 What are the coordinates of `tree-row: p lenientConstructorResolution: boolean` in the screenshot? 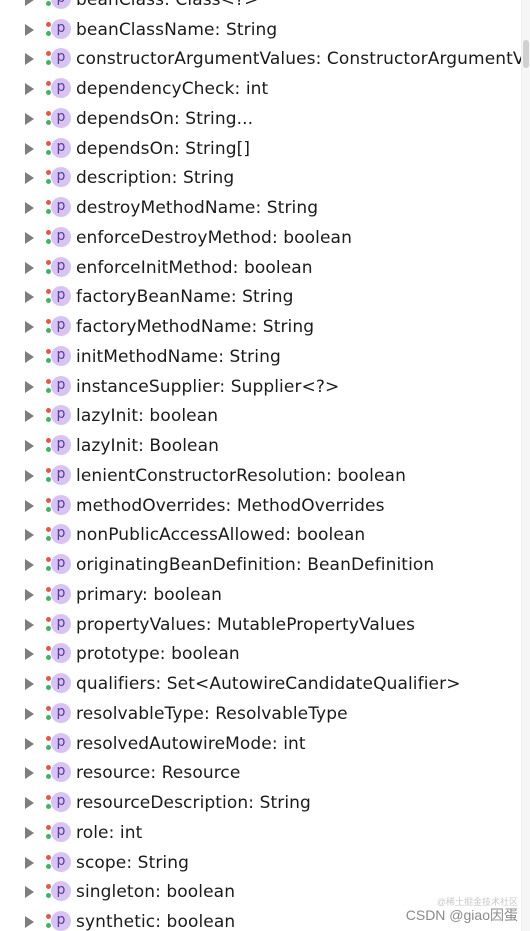 It's located at (261, 476).